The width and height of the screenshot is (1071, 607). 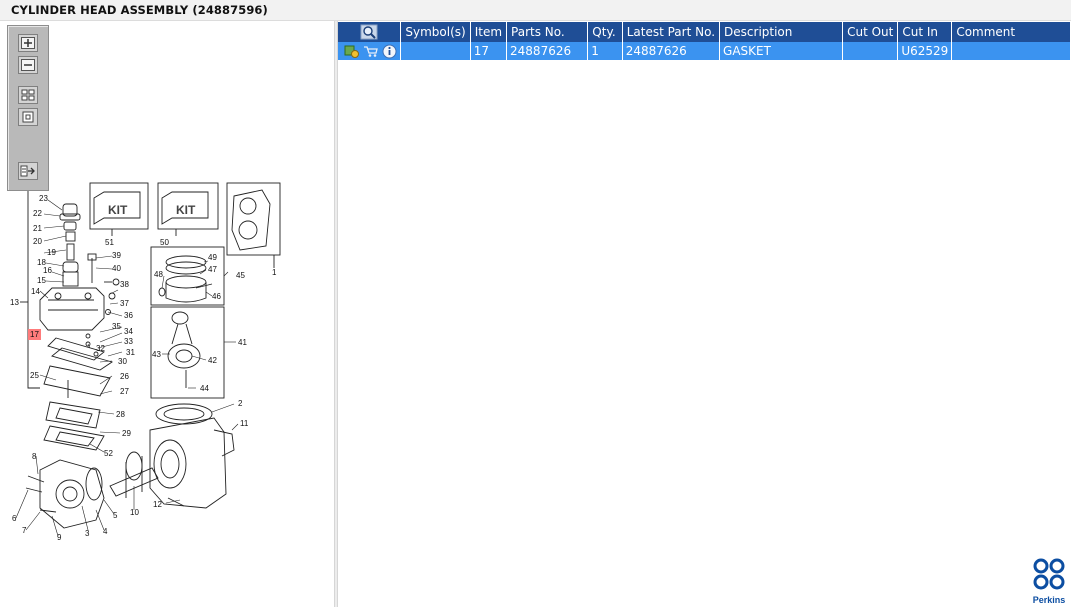 I want to click on svg-text: 20, so click(x=37, y=241).